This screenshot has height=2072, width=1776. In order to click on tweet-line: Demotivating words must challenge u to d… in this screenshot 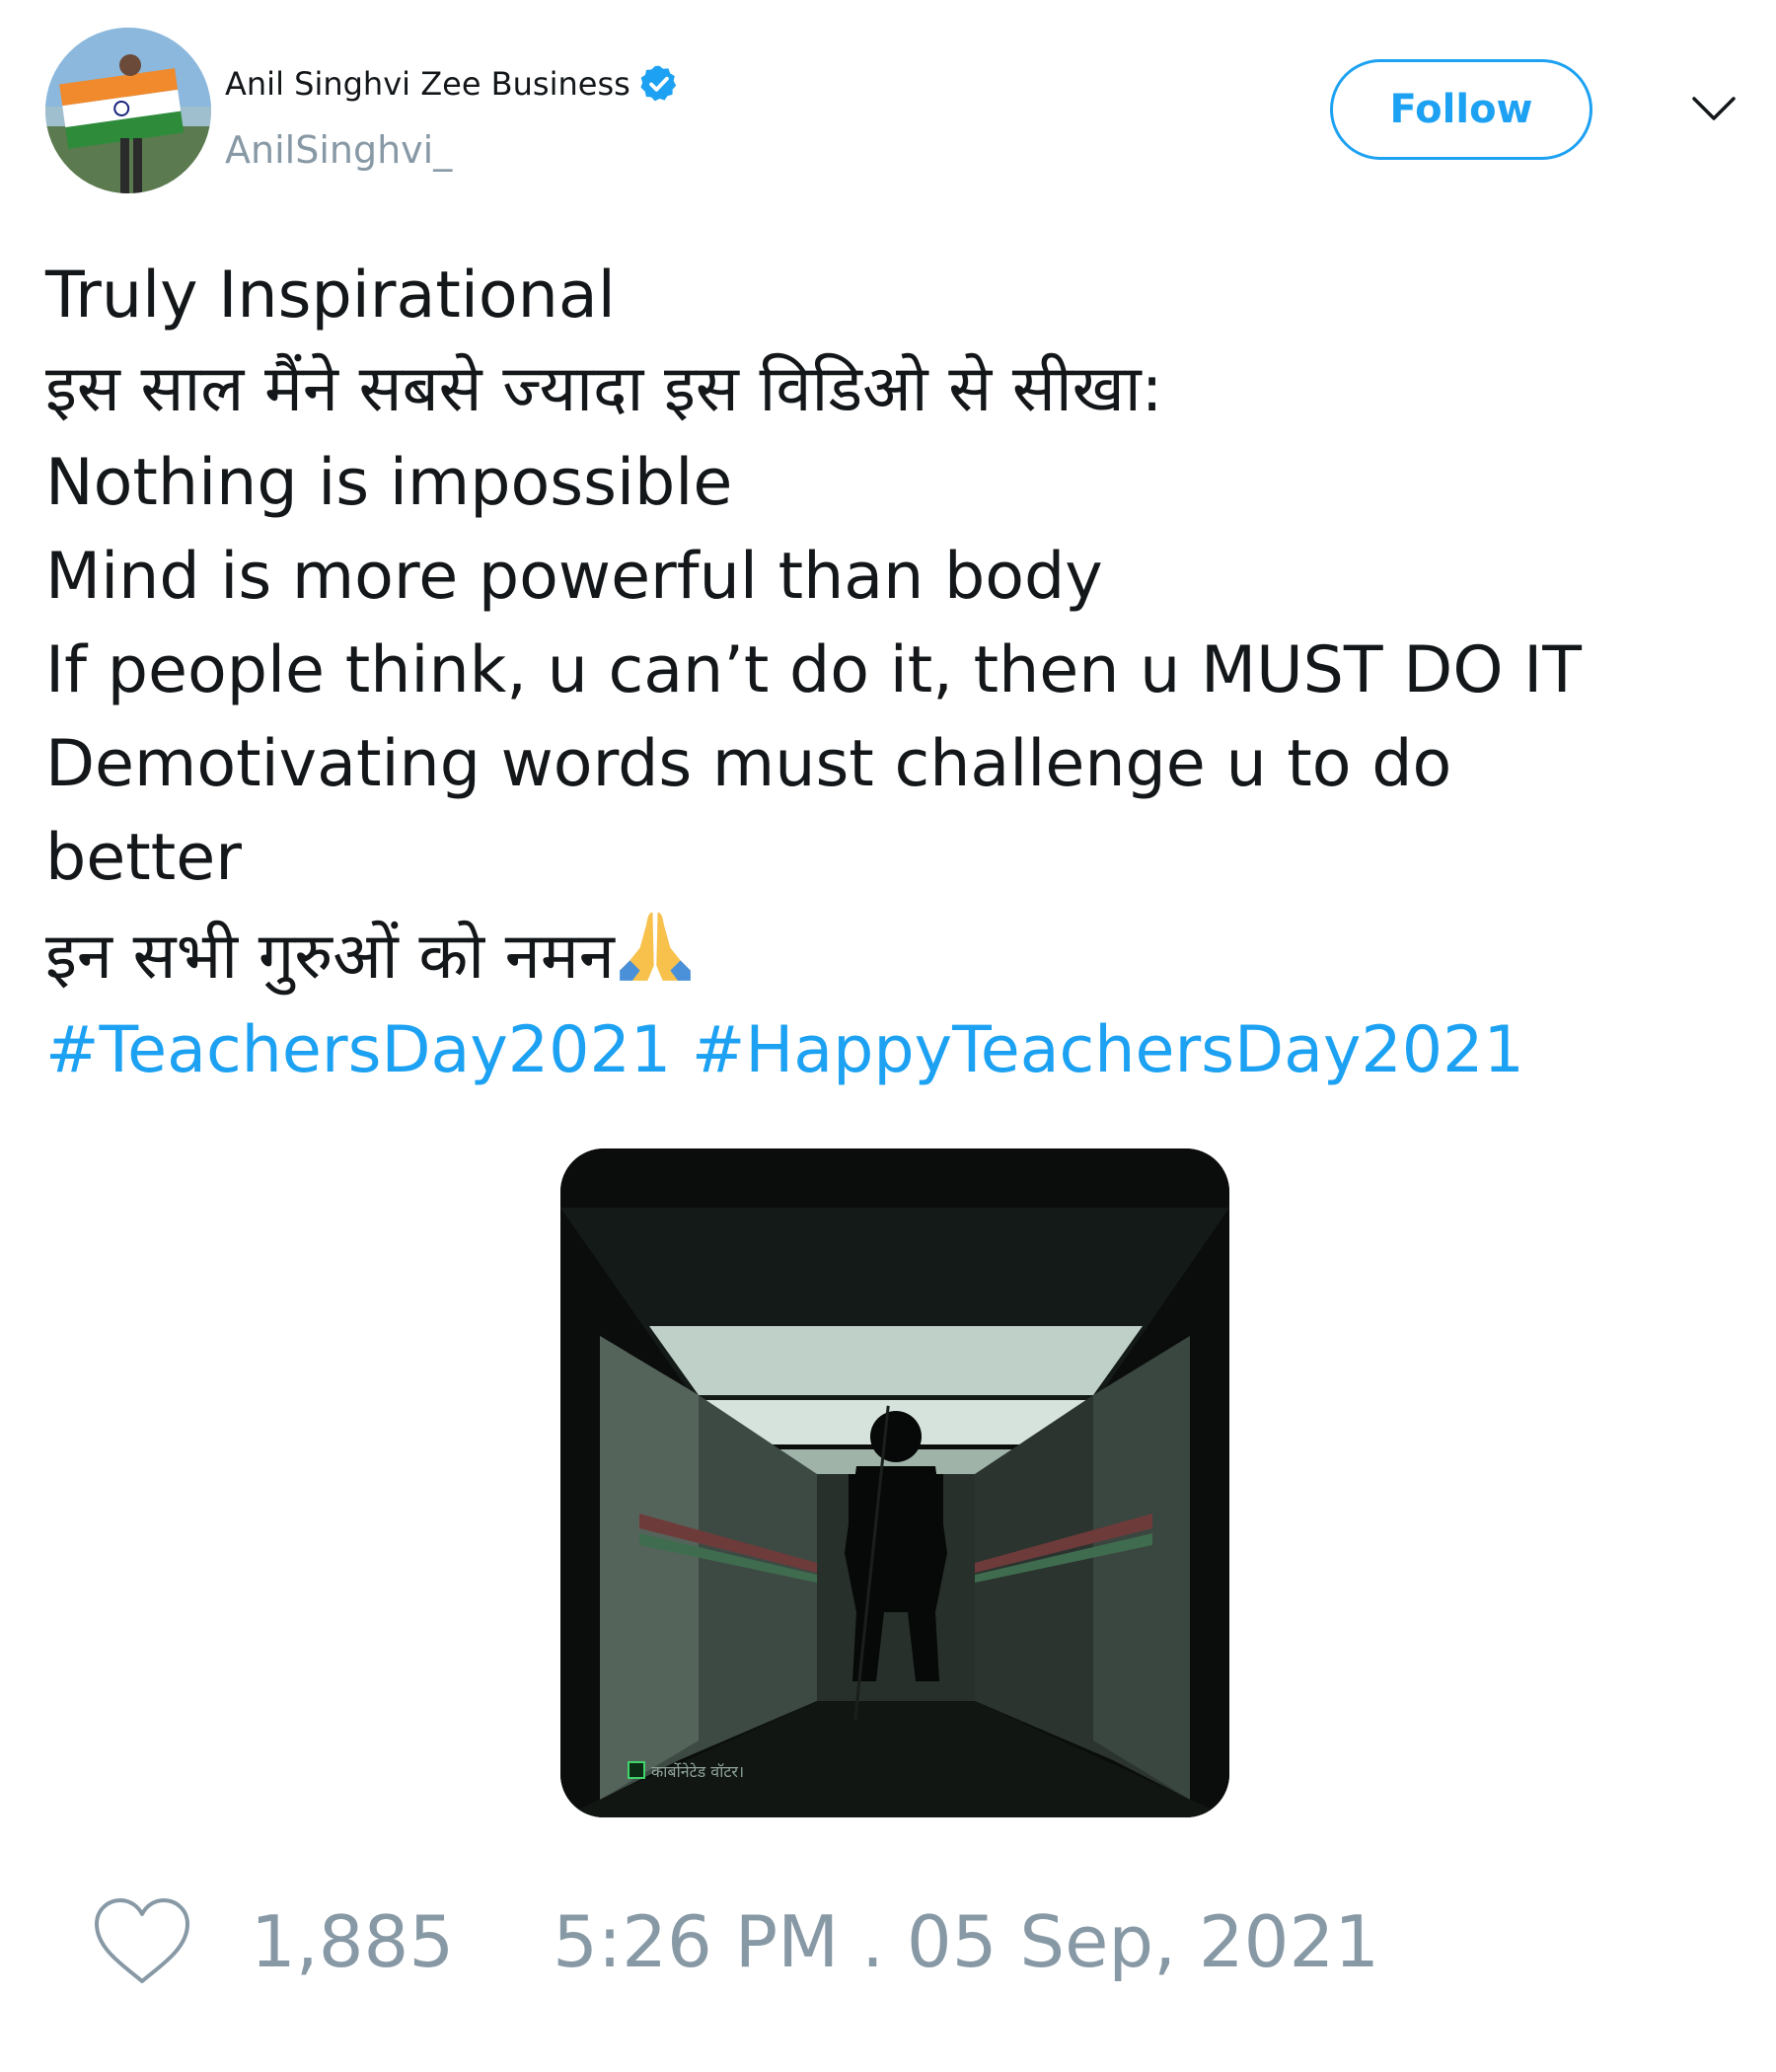, I will do `click(748, 811)`.